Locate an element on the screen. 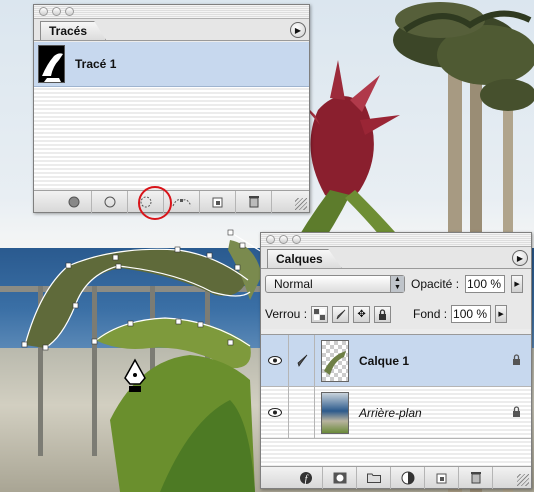 The width and height of the screenshot is (534, 492). add-mask-icon is located at coordinates (340, 477).